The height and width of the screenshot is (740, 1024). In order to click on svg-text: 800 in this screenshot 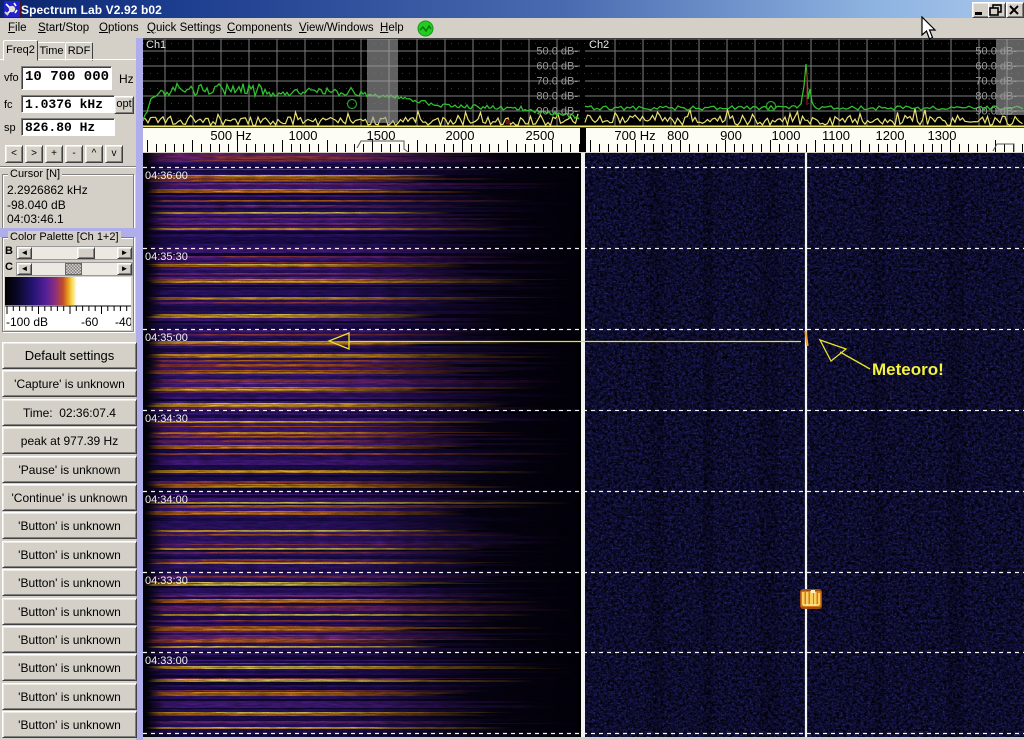, I will do `click(678, 135)`.